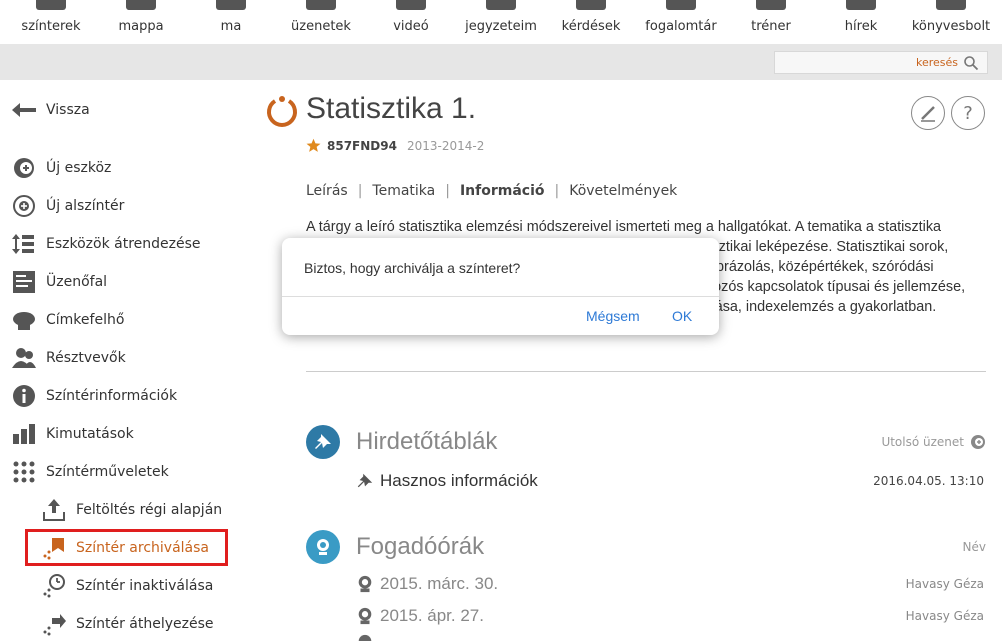  Describe the element at coordinates (79, 168) in the screenshot. I see `sidebar-item-label: Új eszköz` at that location.